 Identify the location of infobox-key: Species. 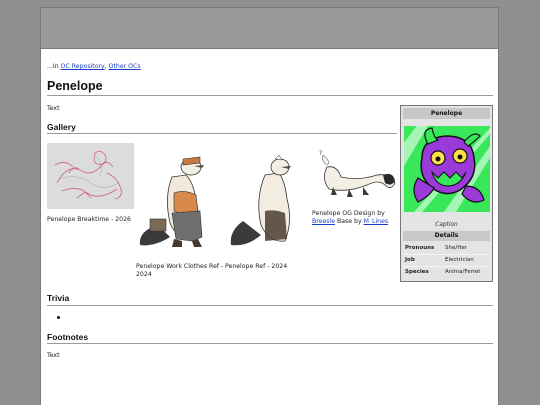
(417, 272).